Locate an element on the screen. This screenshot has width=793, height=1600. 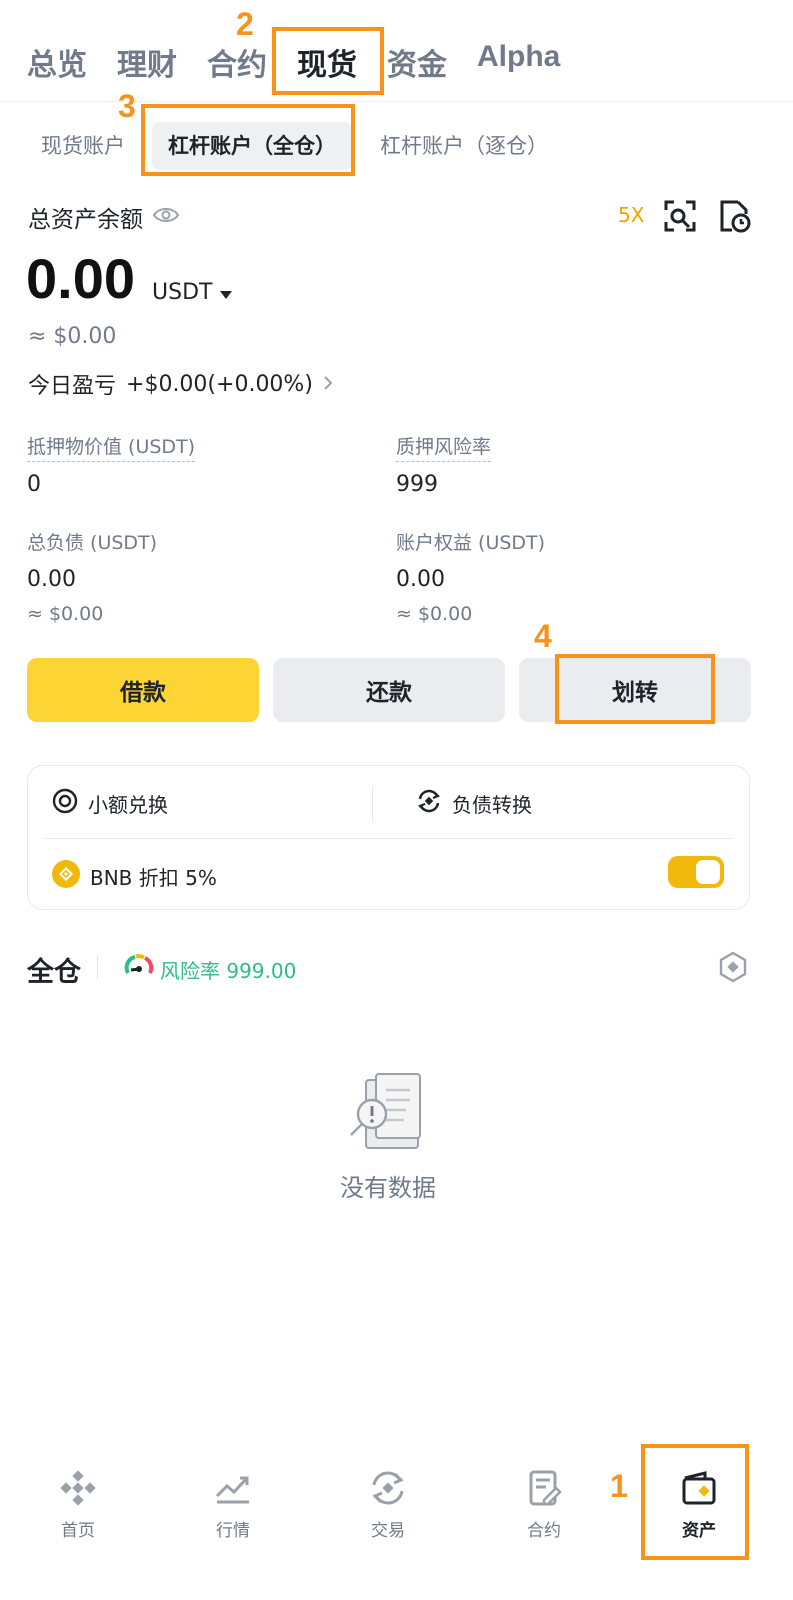
callout-number-2: 2 is located at coordinates (245, 24).